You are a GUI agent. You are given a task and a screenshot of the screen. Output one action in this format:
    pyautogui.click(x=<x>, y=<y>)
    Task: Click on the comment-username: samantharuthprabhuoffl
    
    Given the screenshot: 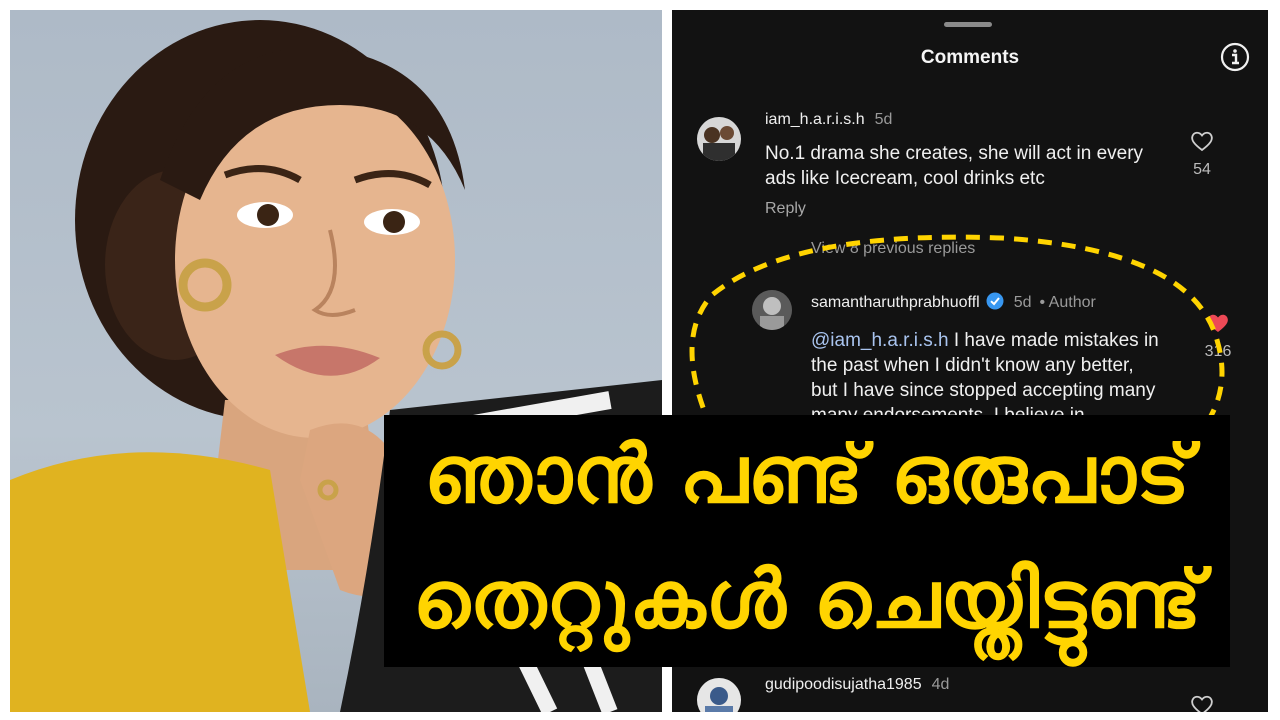 What is the action you would take?
    pyautogui.click(x=895, y=302)
    